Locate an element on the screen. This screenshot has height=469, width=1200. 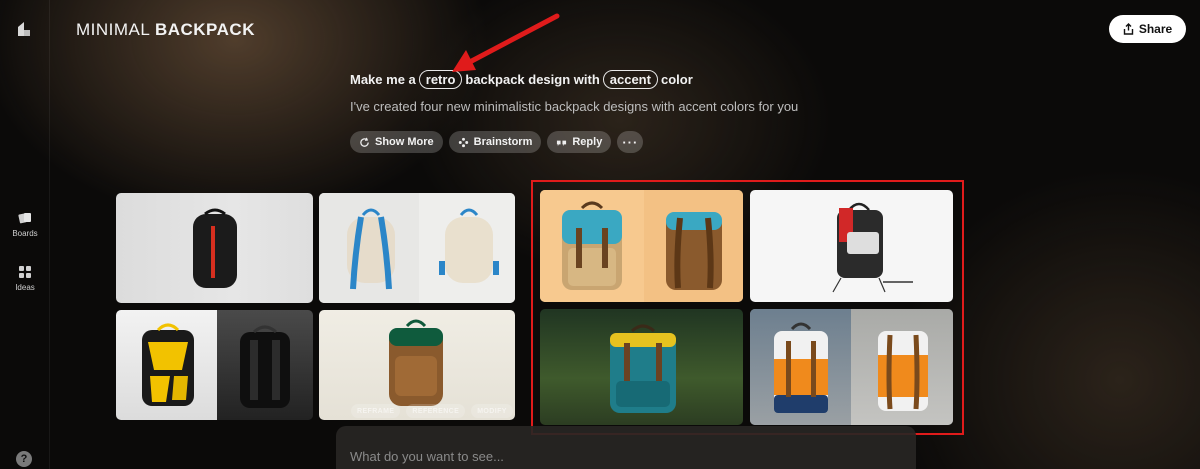
share-icon is located at coordinates (1128, 29).